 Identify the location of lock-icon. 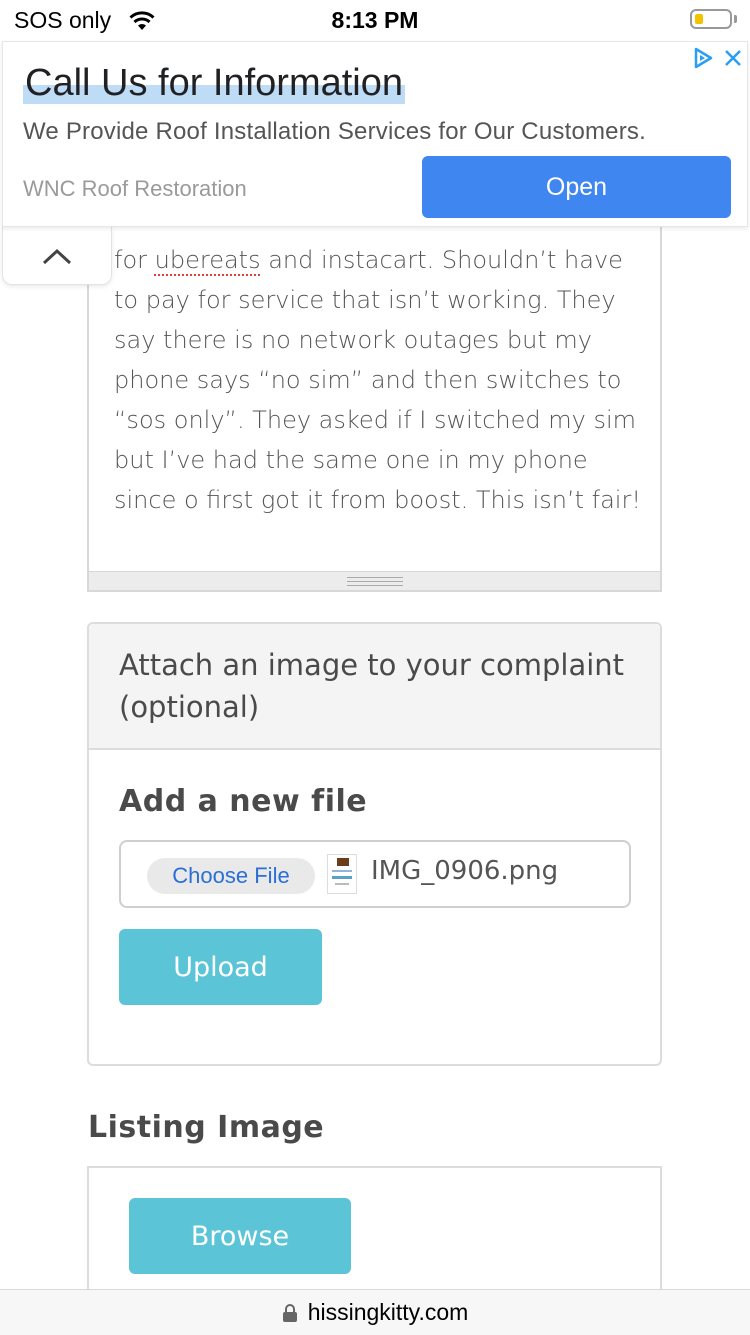
(289, 1312).